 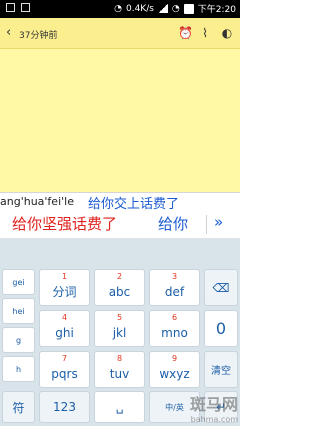 I want to click on key-label: g, so click(x=18, y=340).